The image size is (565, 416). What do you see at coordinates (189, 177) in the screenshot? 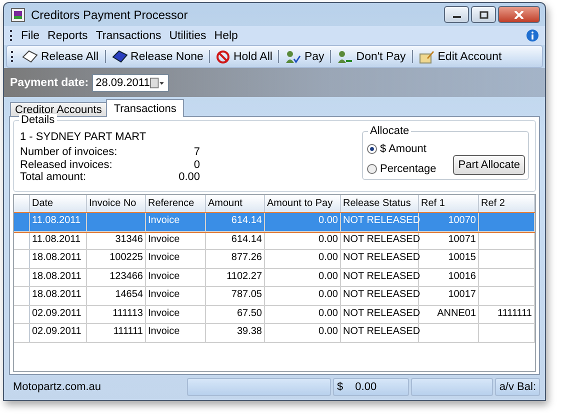
I see `field-value: 0.00` at bounding box center [189, 177].